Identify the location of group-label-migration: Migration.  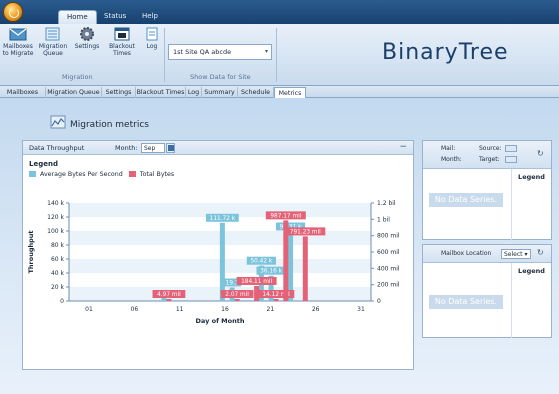
(77, 77).